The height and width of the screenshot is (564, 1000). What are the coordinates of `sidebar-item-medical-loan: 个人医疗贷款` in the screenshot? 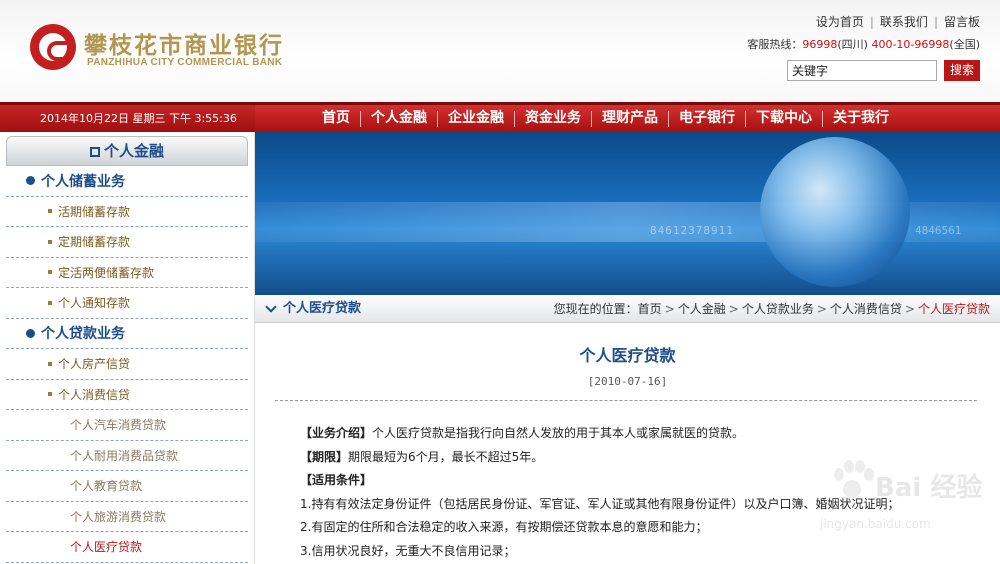 It's located at (127, 547).